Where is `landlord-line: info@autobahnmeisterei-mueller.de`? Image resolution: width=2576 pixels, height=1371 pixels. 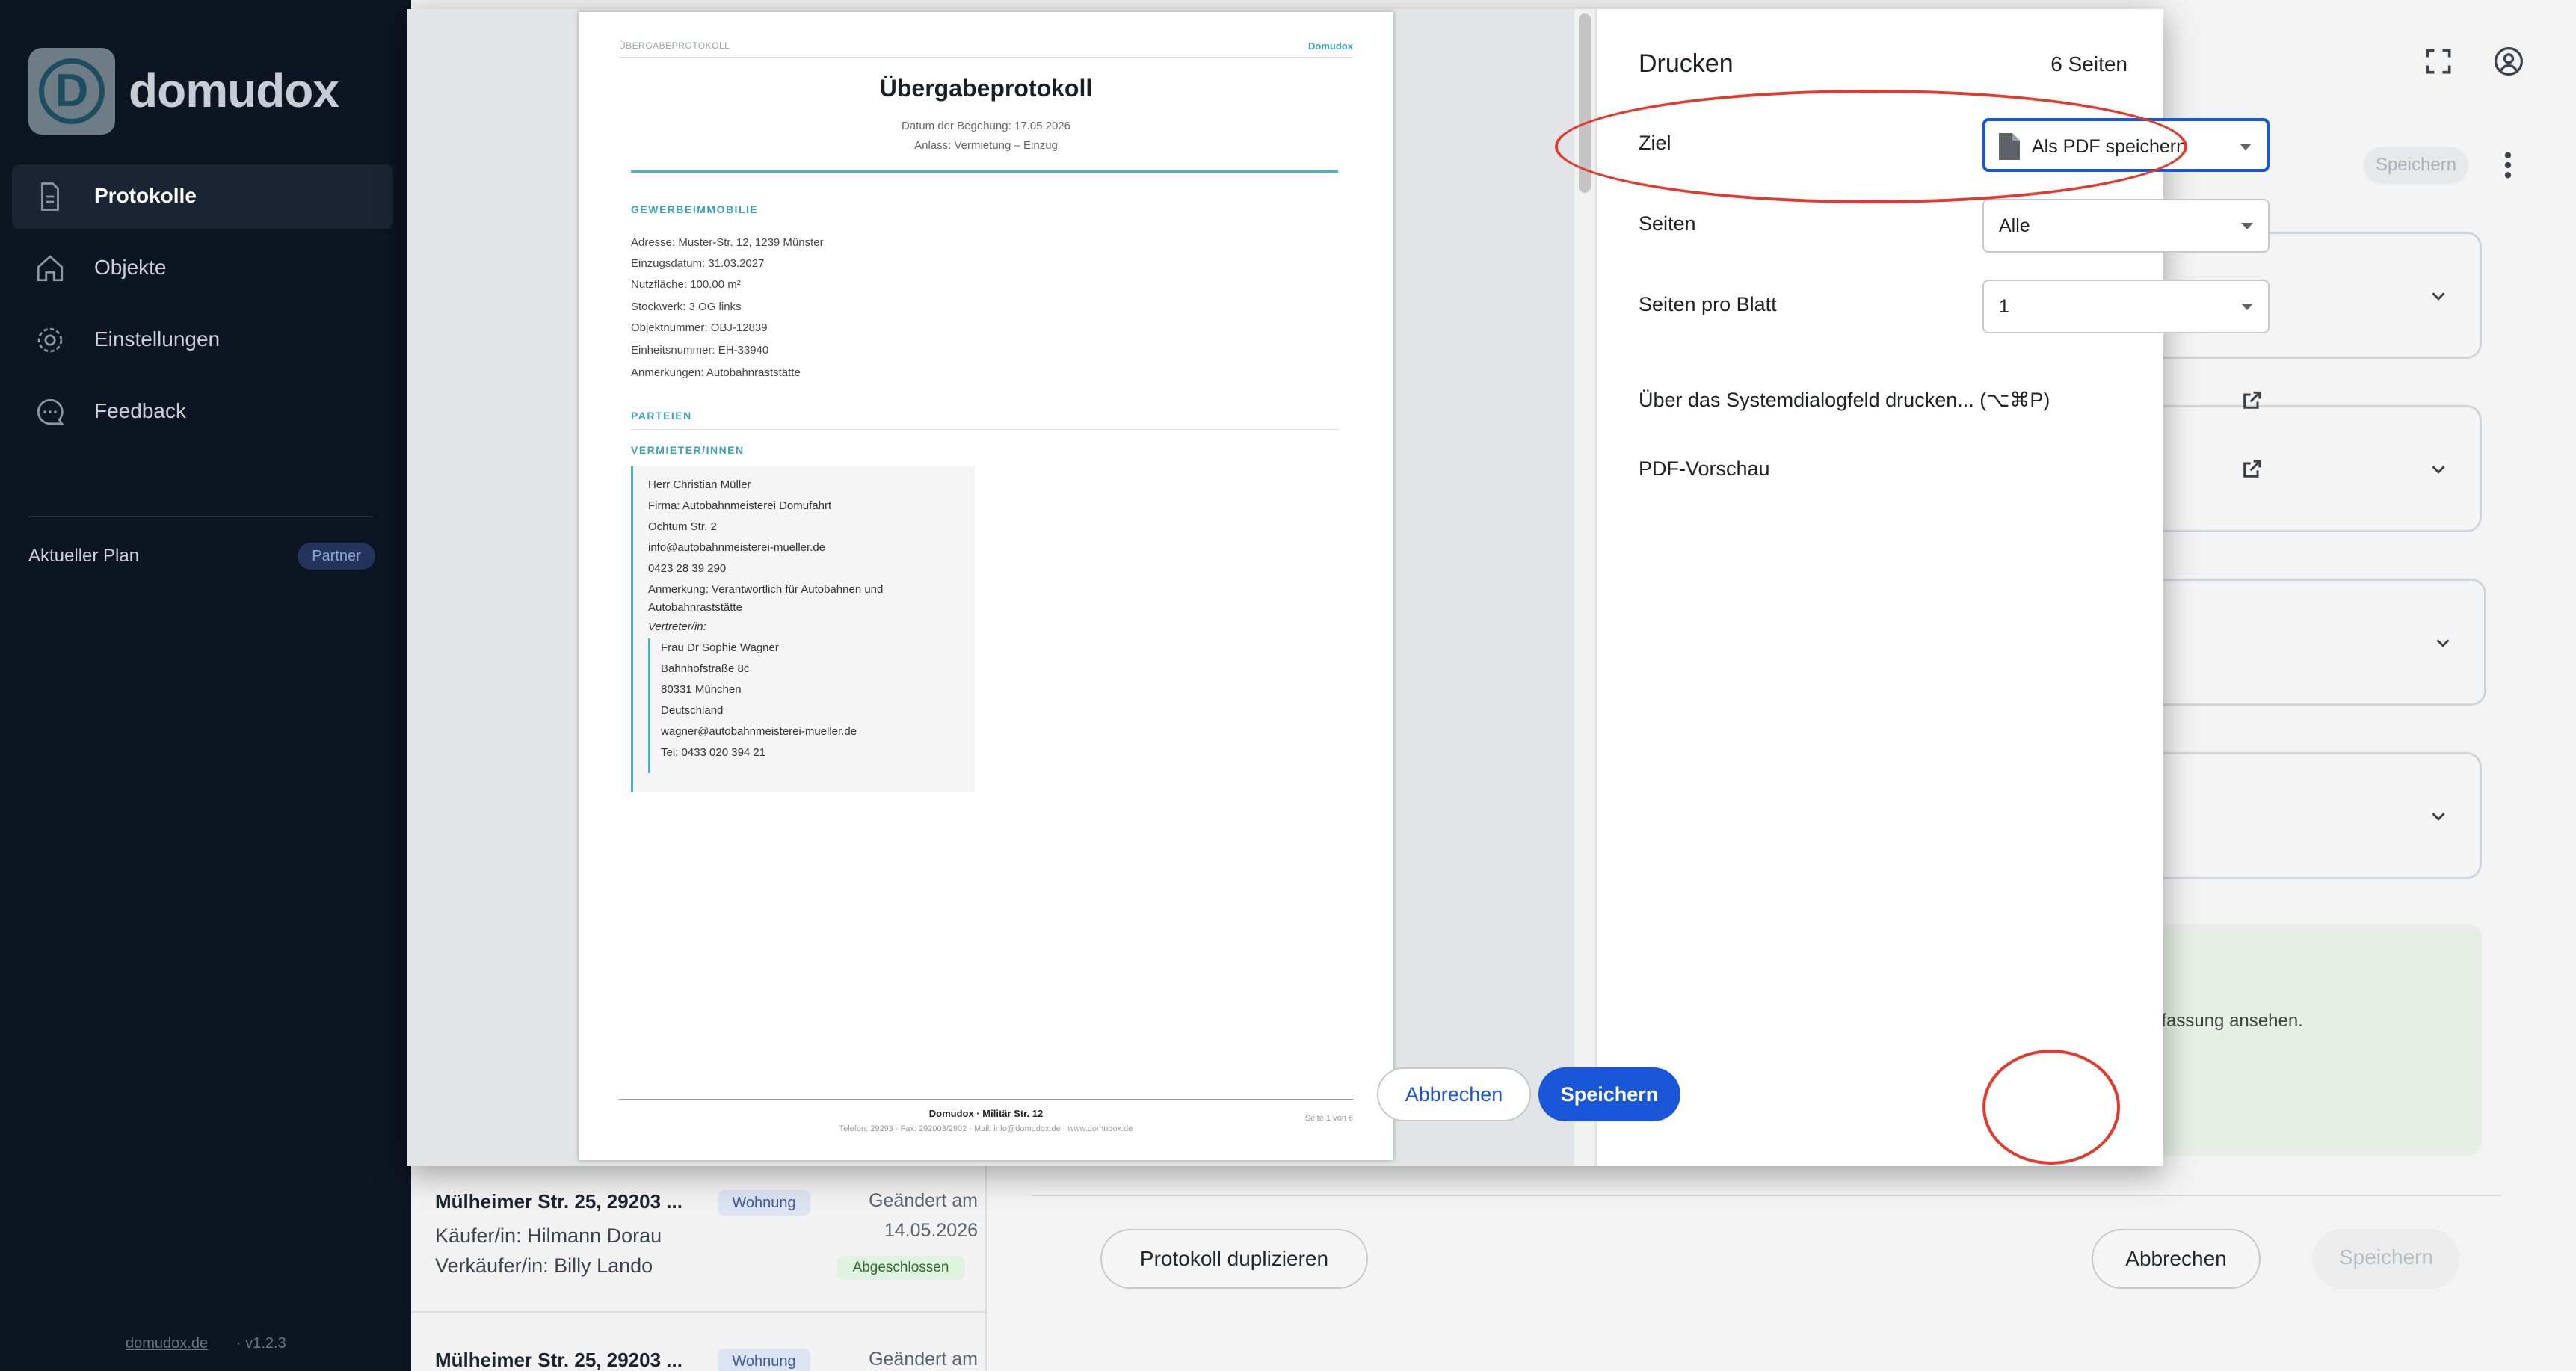 landlord-line: info@autobahnmeisterei-mueller.de is located at coordinates (737, 548).